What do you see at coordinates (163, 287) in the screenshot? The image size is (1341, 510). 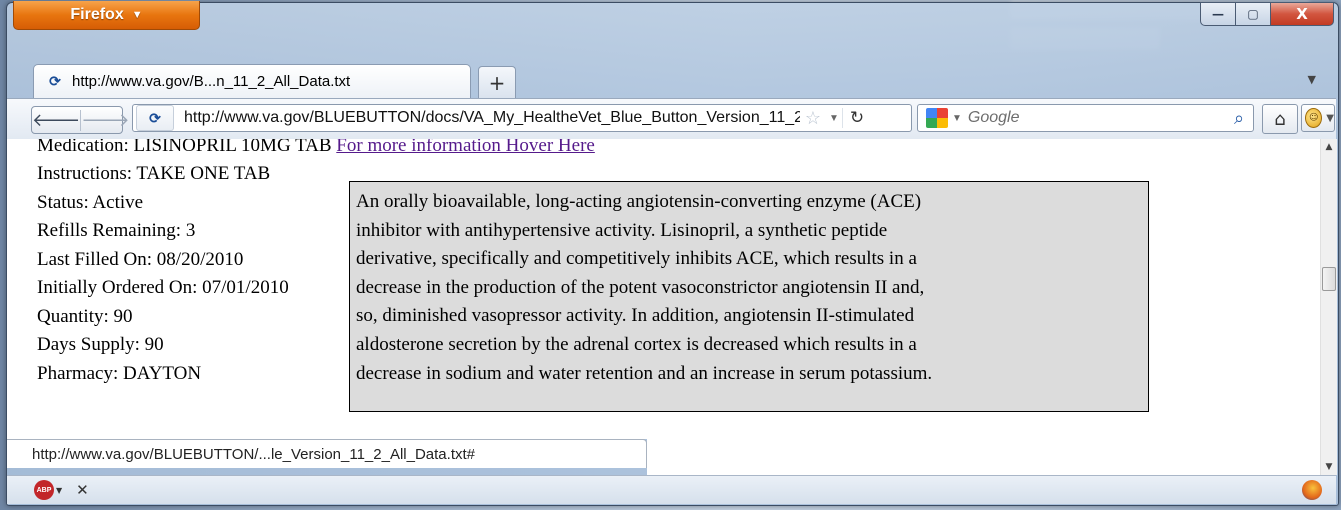 I see `initially-ordered-line: Initially Ordered On: 07/01/2010` at bounding box center [163, 287].